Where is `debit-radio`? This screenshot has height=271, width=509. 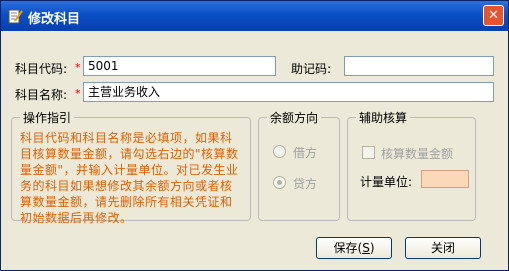 debit-radio is located at coordinates (279, 151).